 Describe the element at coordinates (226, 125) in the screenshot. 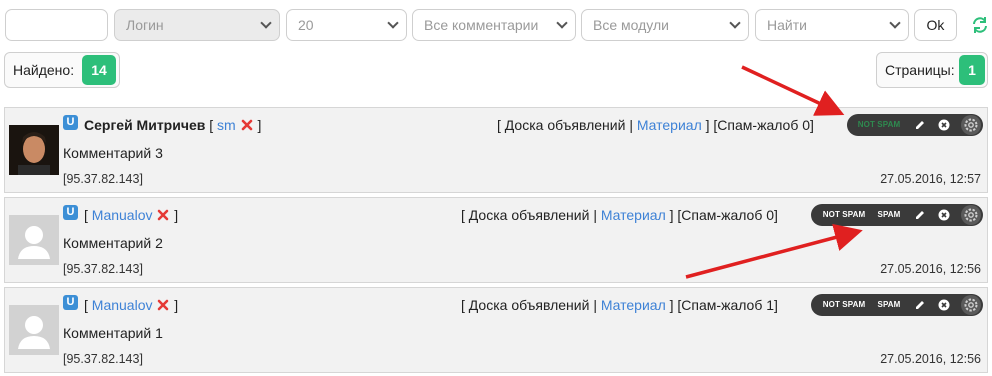

I see `user-login-link: sm` at that location.